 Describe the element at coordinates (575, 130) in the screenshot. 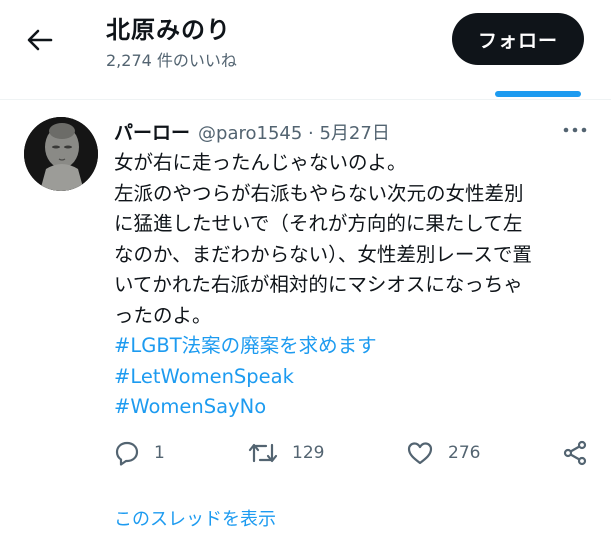

I see `more-dots-icon` at that location.